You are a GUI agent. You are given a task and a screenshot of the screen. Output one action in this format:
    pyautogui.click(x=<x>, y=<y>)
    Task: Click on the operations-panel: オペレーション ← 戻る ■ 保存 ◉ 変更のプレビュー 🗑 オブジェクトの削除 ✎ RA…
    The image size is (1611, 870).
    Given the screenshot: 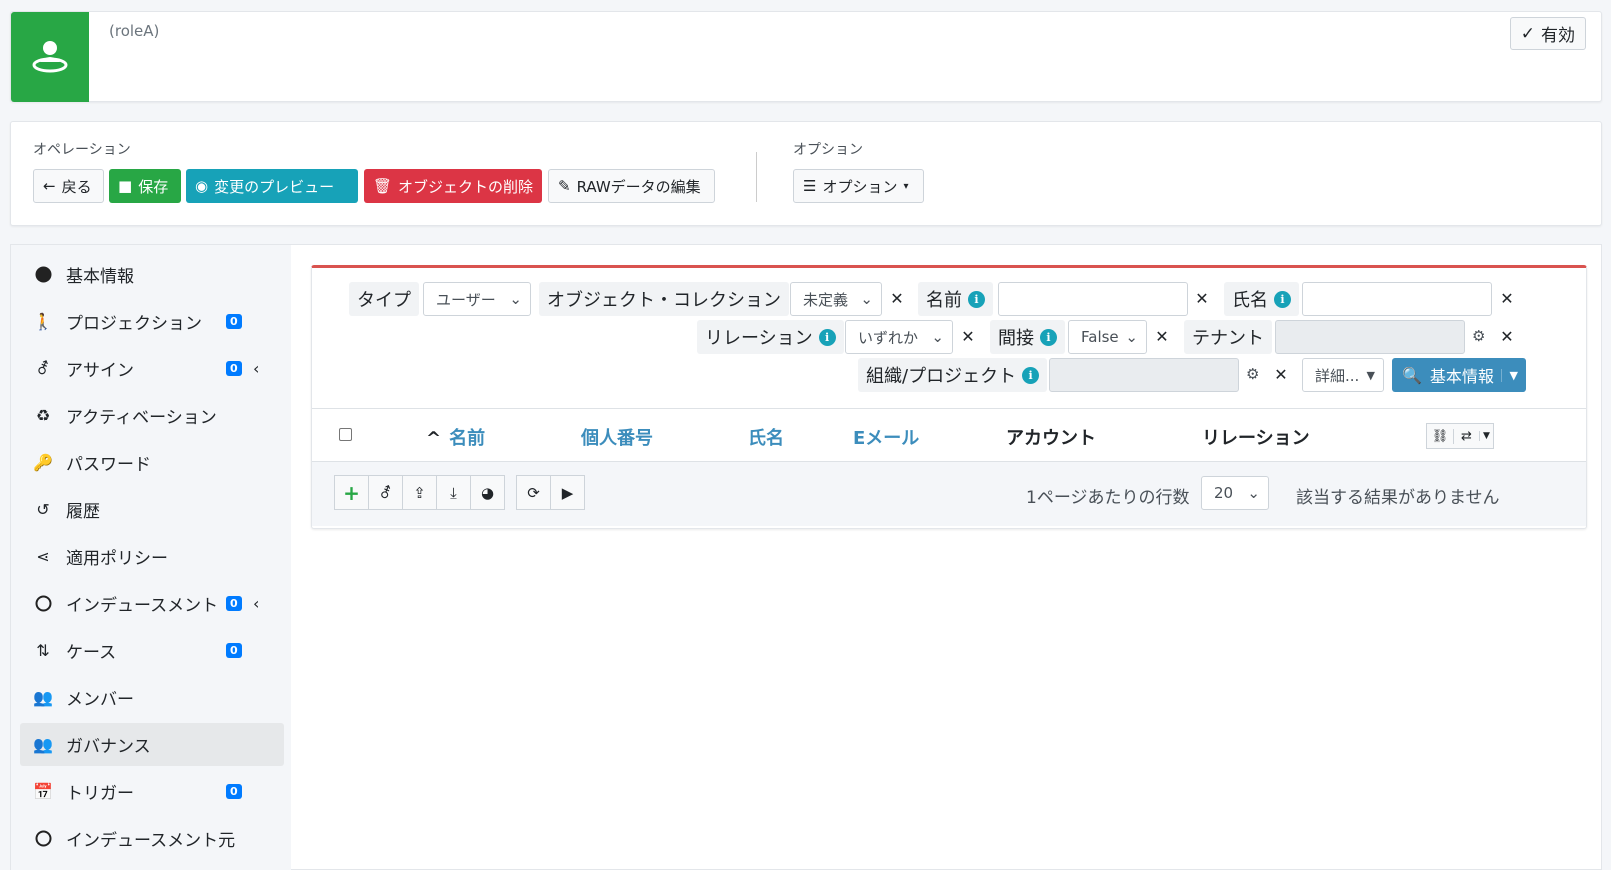 What is the action you would take?
    pyautogui.click(x=806, y=173)
    